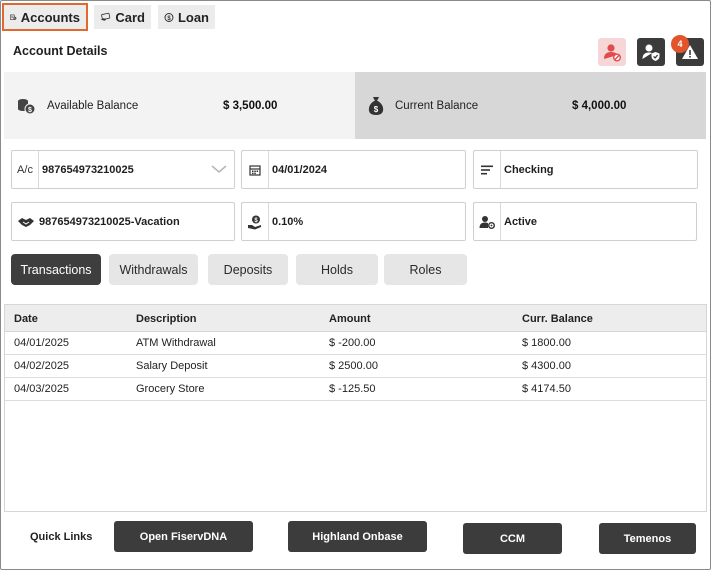  I want to click on cell-balance: $ 4174.50, so click(546, 389).